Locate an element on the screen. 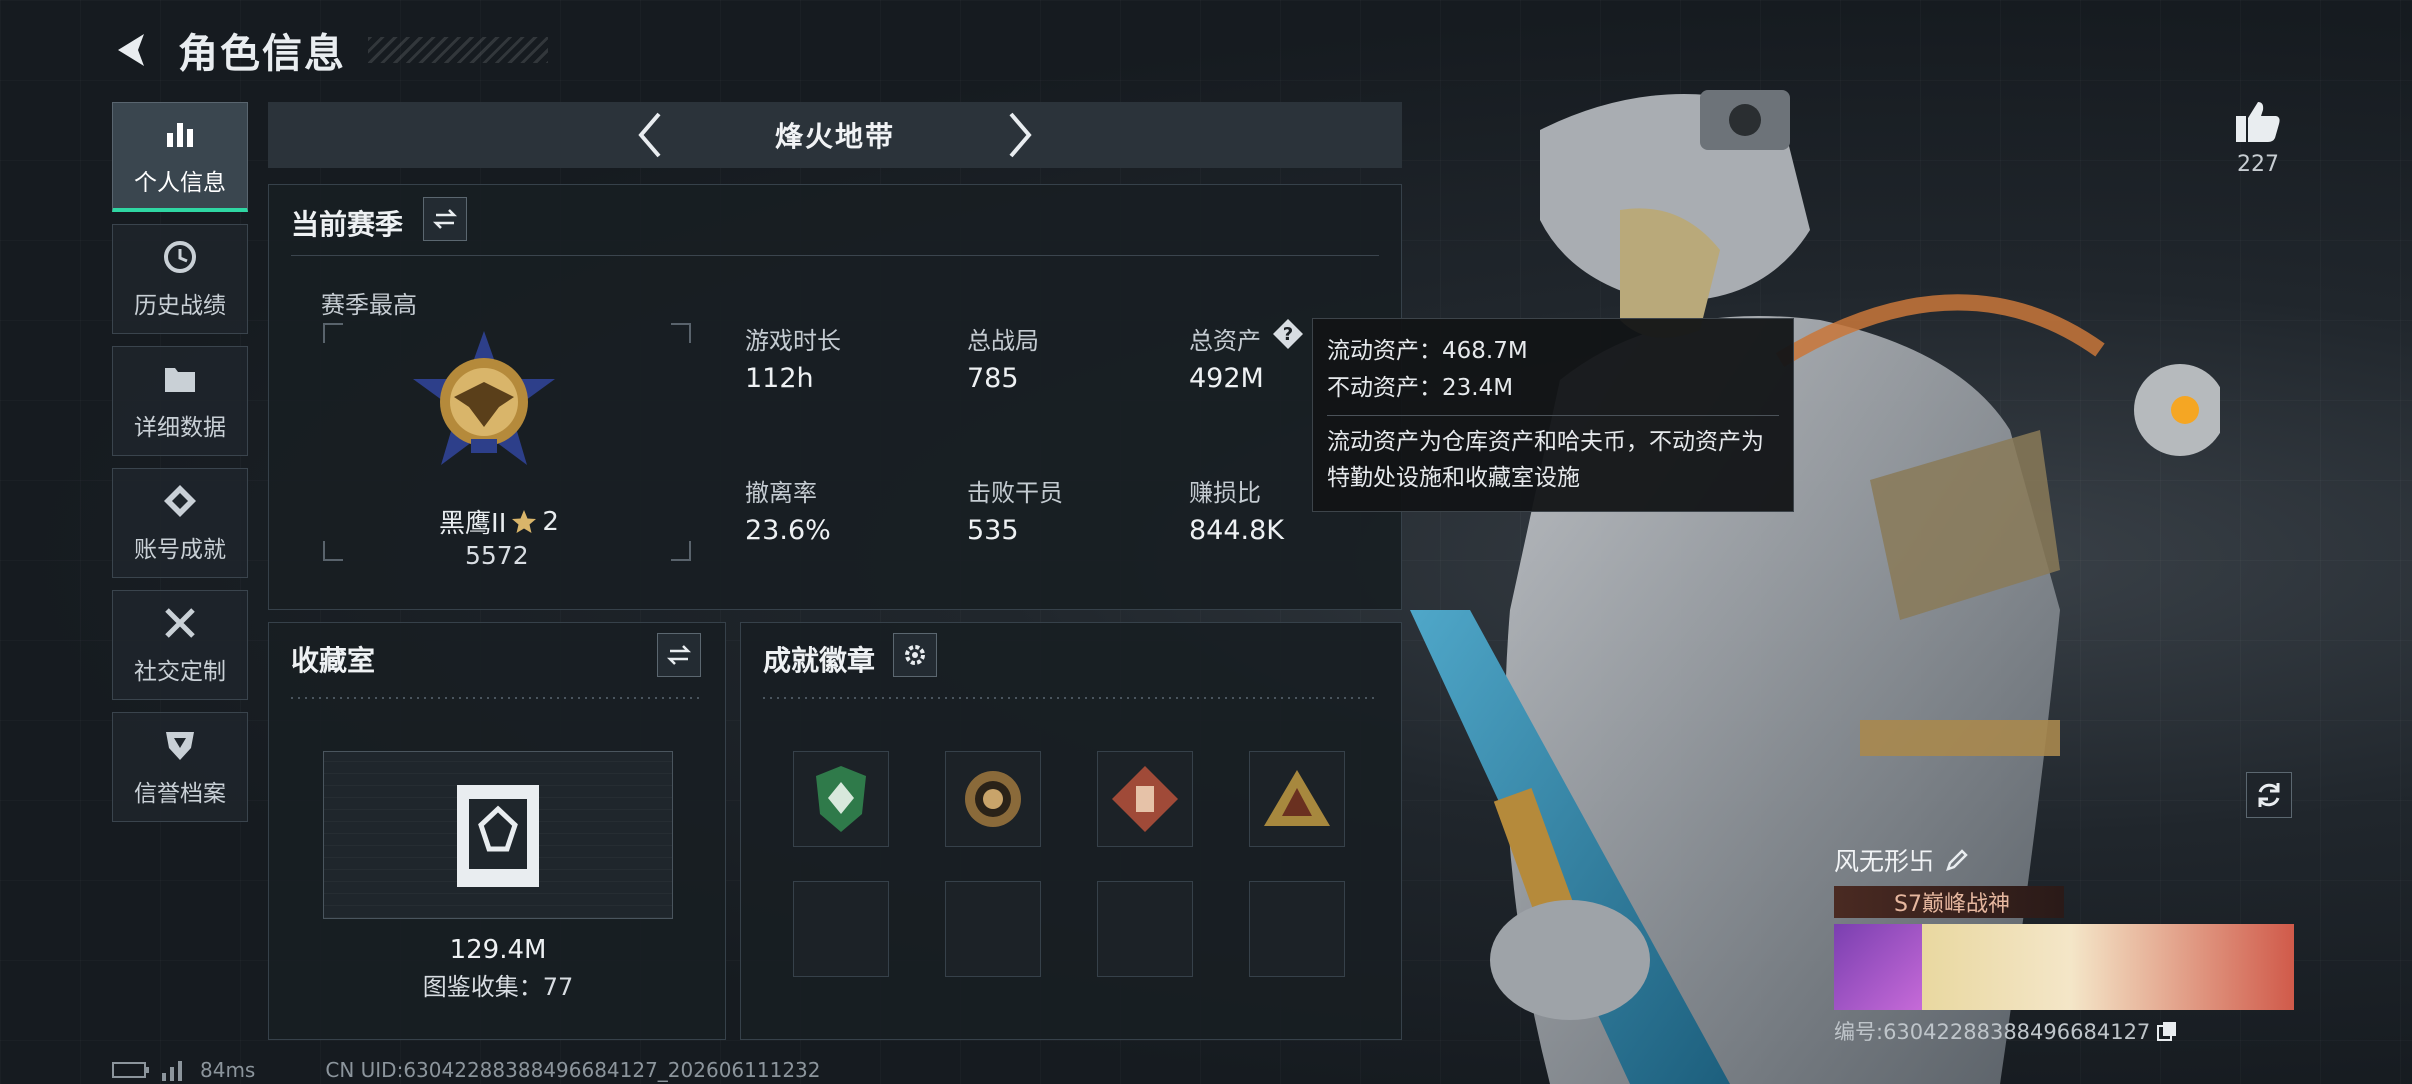  nav-item-label: 详细数据 is located at coordinates (180, 428).